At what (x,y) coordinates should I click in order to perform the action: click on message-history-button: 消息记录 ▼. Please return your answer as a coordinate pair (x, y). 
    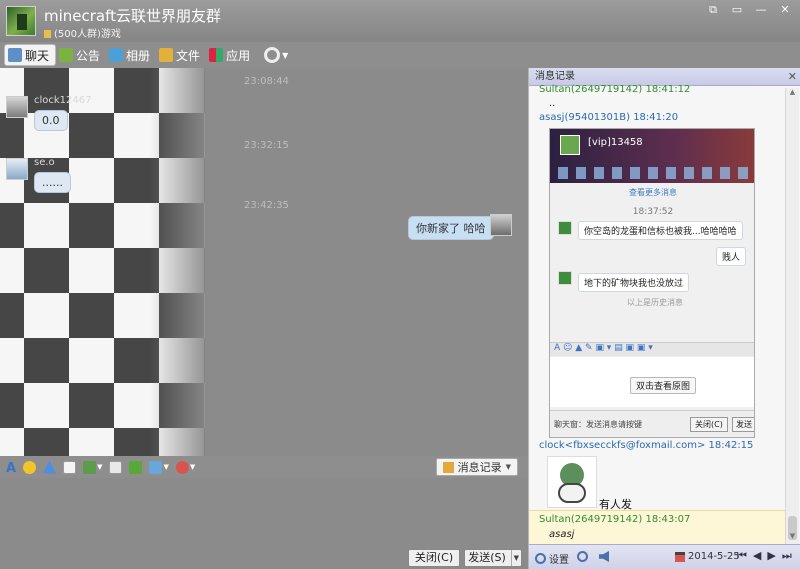
    Looking at the image, I should click on (476, 467).